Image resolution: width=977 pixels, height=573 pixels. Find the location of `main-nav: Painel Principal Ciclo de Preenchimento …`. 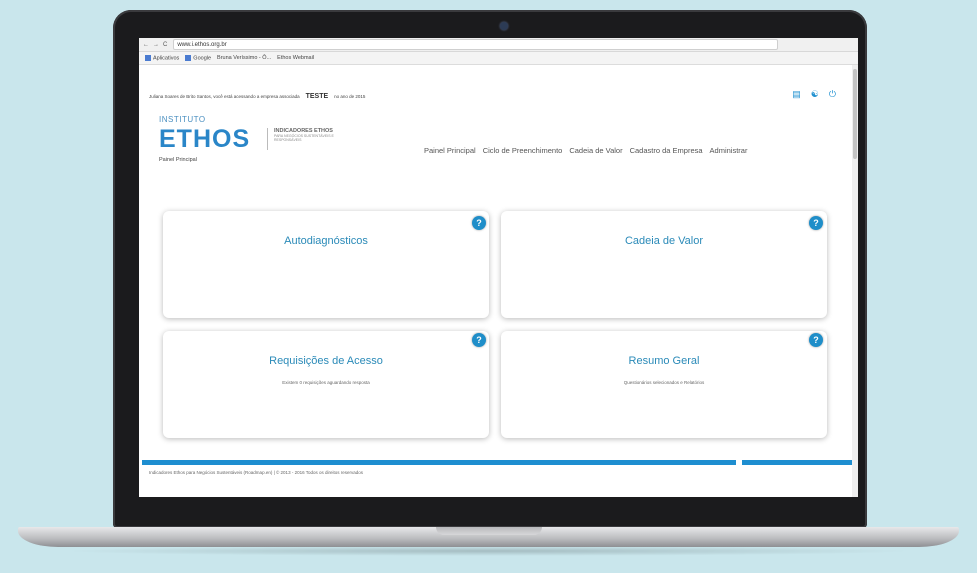

main-nav: Painel Principal Ciclo de Preenchimento … is located at coordinates (585, 150).